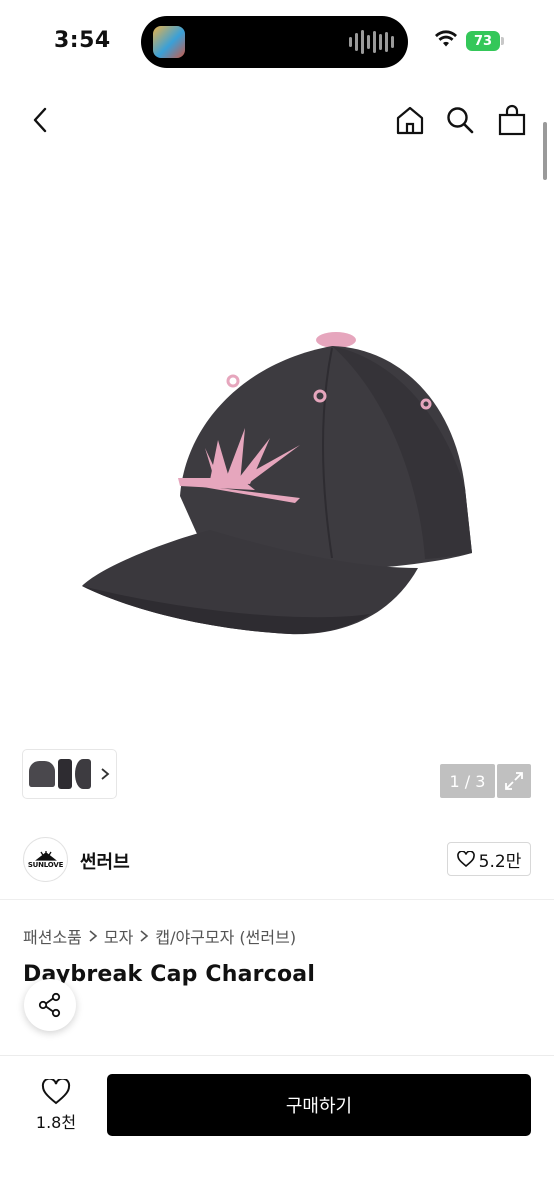  What do you see at coordinates (277, 120) in the screenshot?
I see `top-navigation` at bounding box center [277, 120].